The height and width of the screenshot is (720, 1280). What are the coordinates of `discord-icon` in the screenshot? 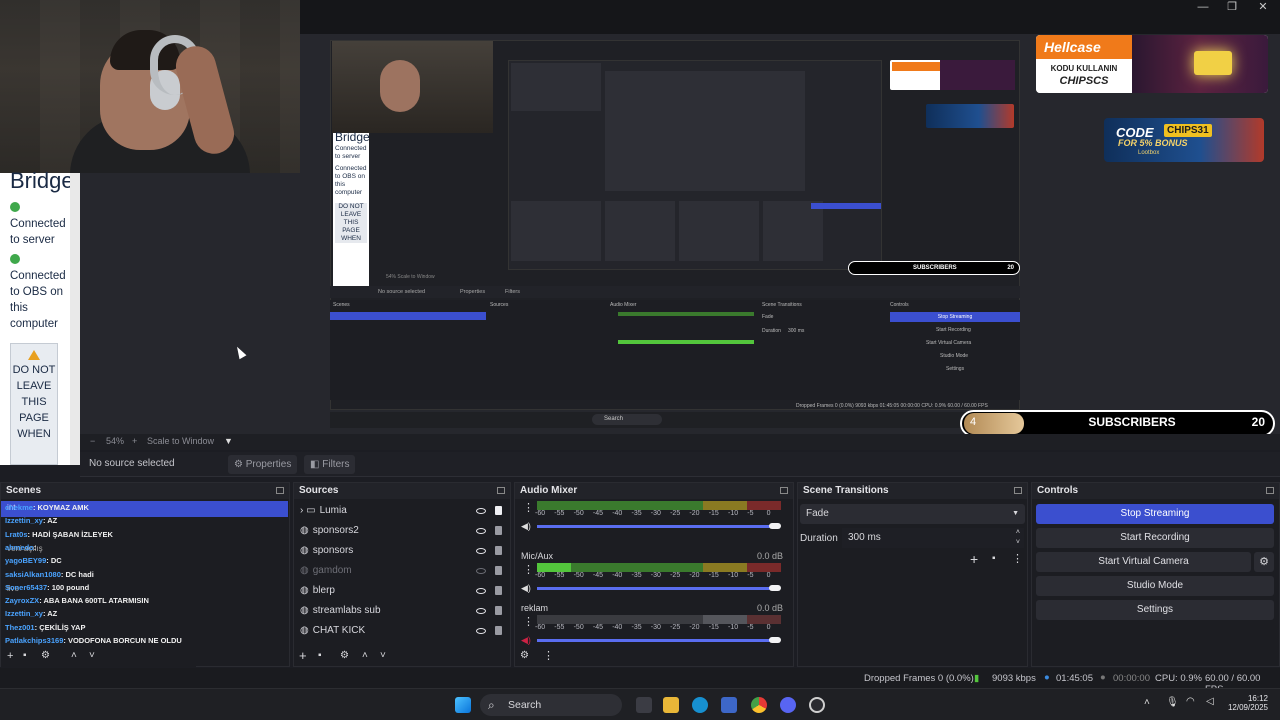 It's located at (788, 705).